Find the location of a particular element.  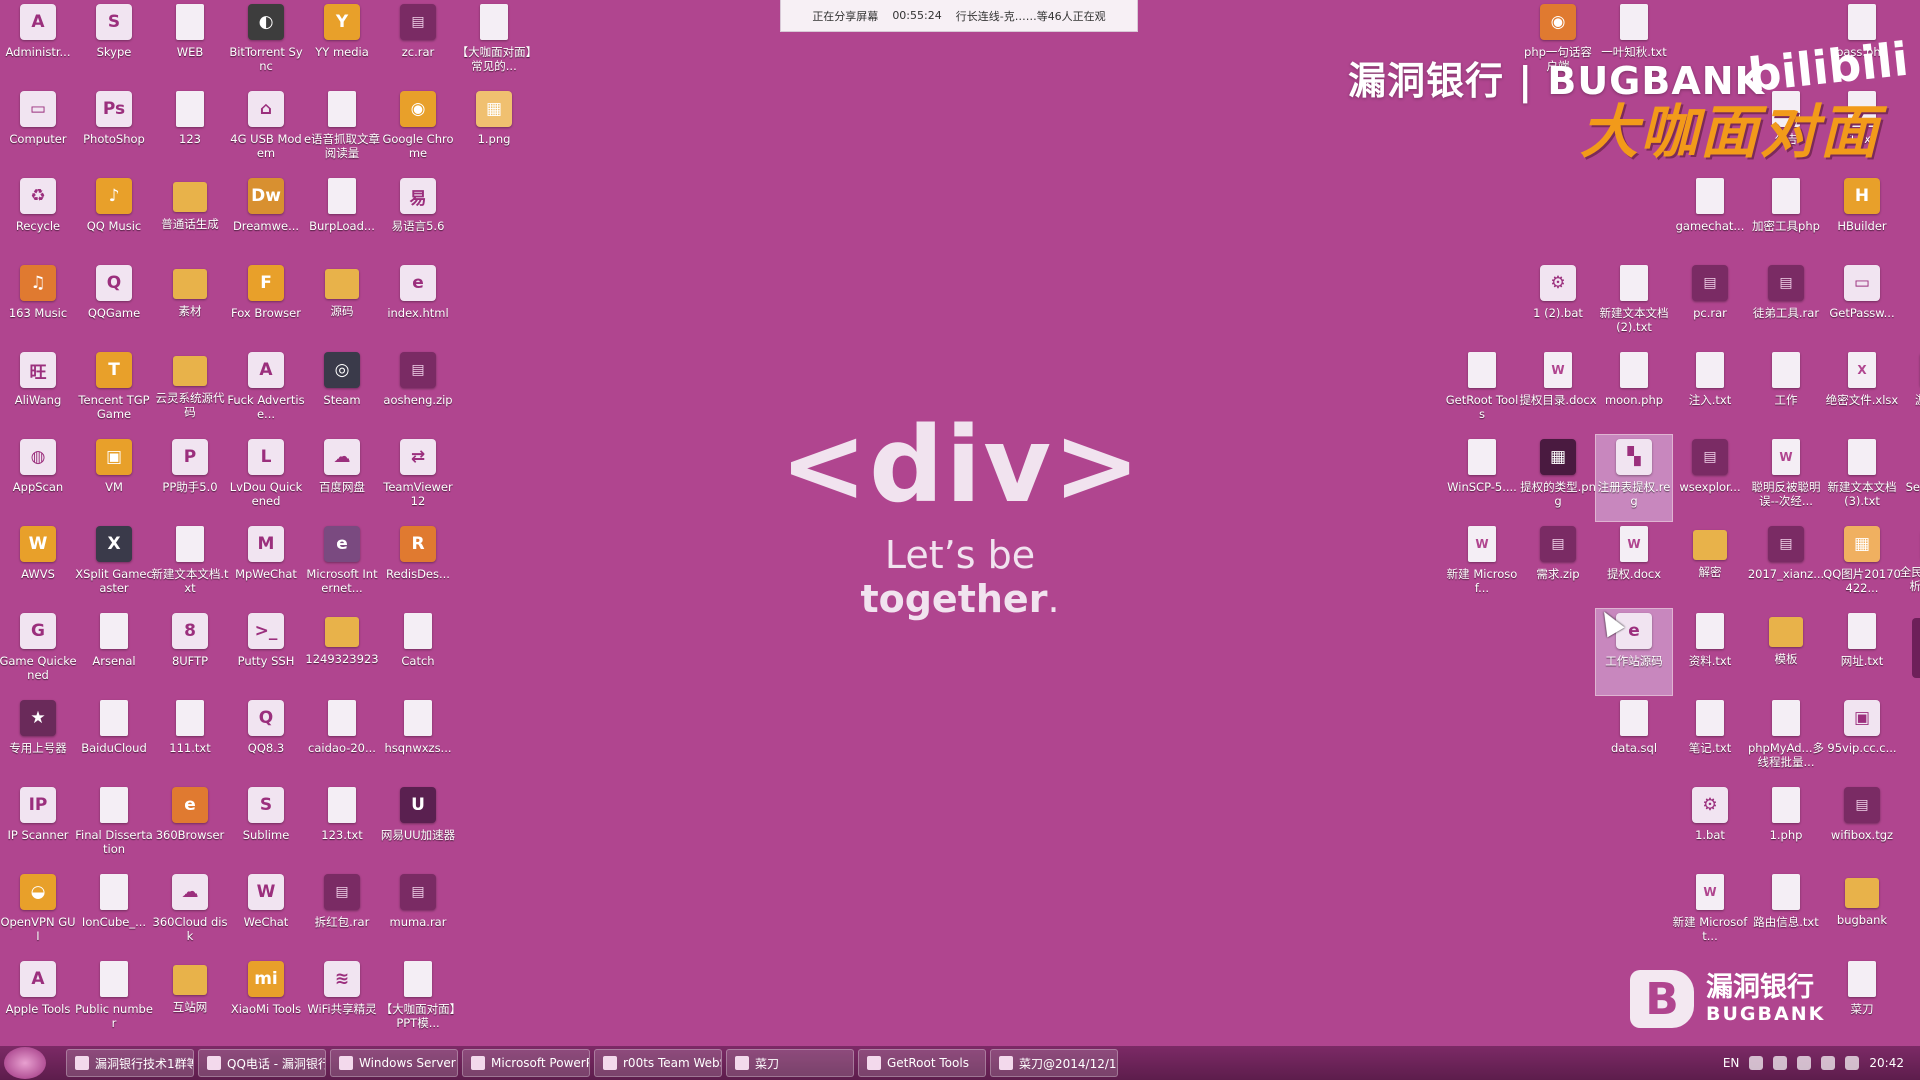

edge-handle is located at coordinates (1916, 648).